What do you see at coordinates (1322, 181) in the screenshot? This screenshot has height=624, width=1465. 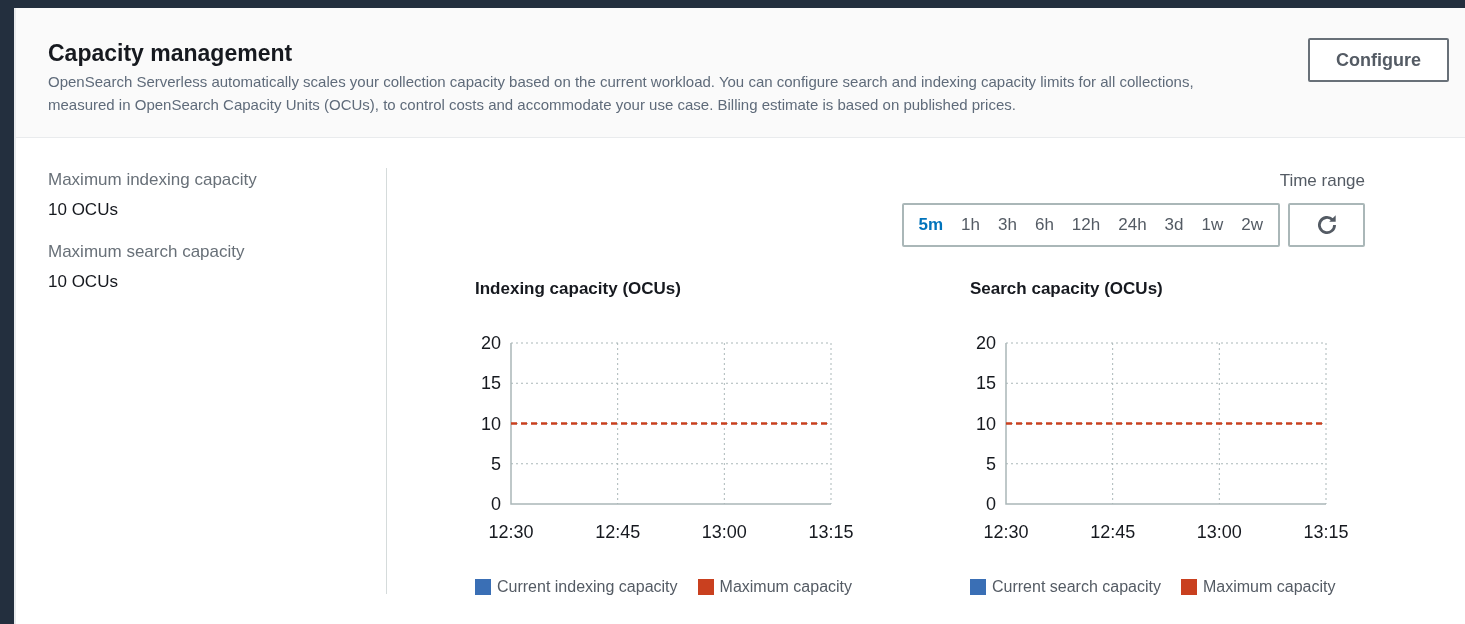 I see `time-range-label: Time range` at bounding box center [1322, 181].